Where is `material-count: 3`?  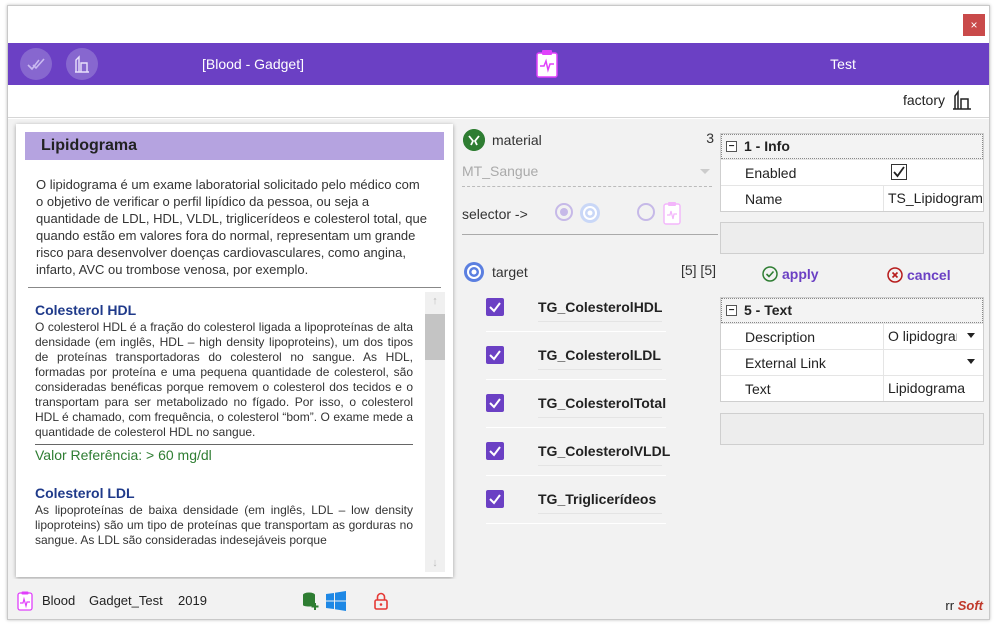 material-count: 3 is located at coordinates (710, 138).